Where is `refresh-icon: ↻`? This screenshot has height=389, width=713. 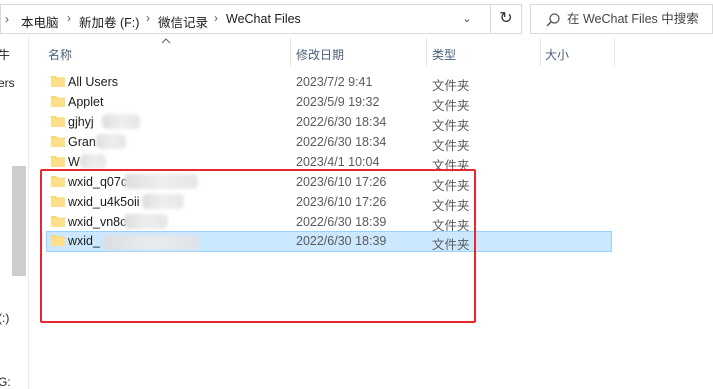
refresh-icon: ↻ is located at coordinates (506, 18).